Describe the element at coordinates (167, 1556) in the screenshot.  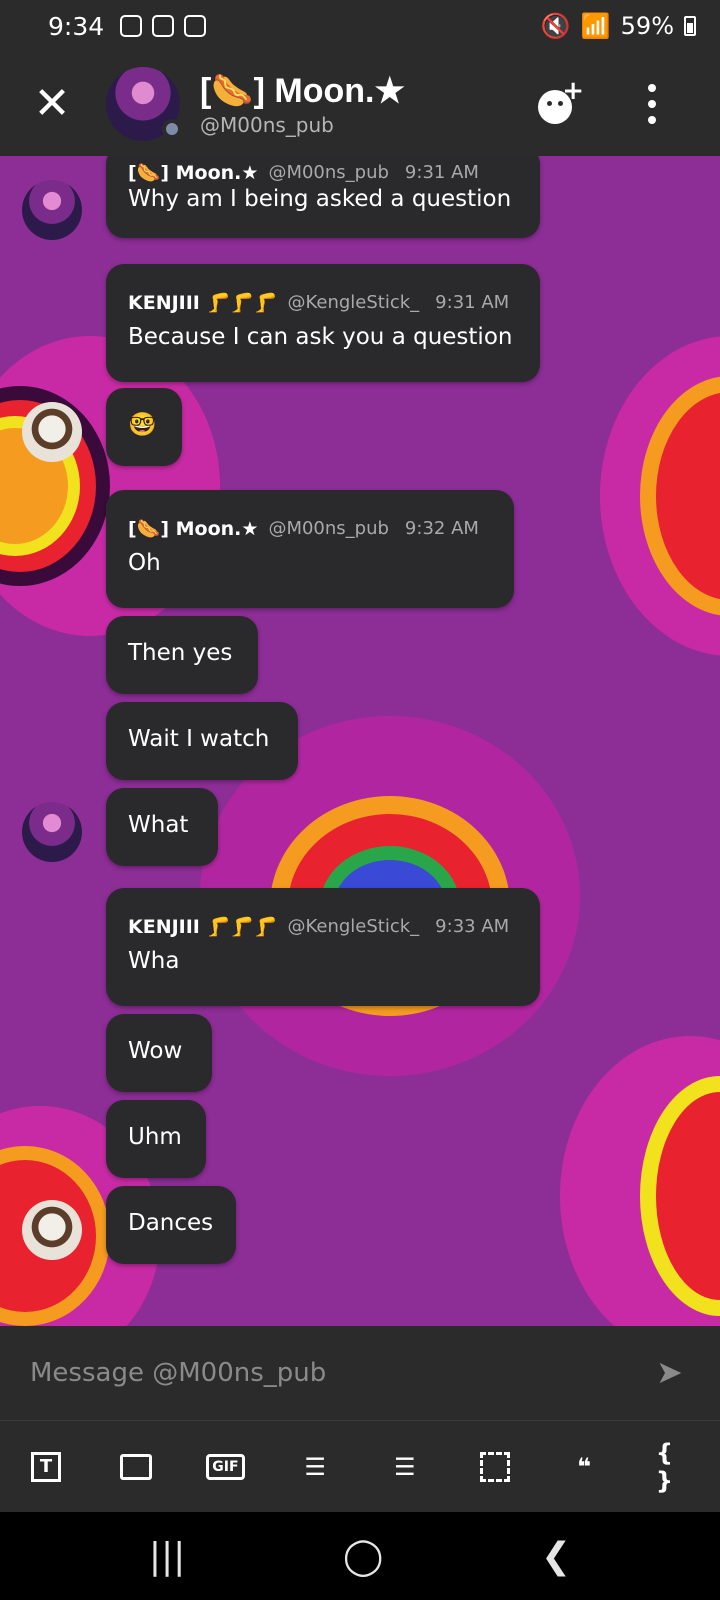
I see `recents-button: |||` at that location.